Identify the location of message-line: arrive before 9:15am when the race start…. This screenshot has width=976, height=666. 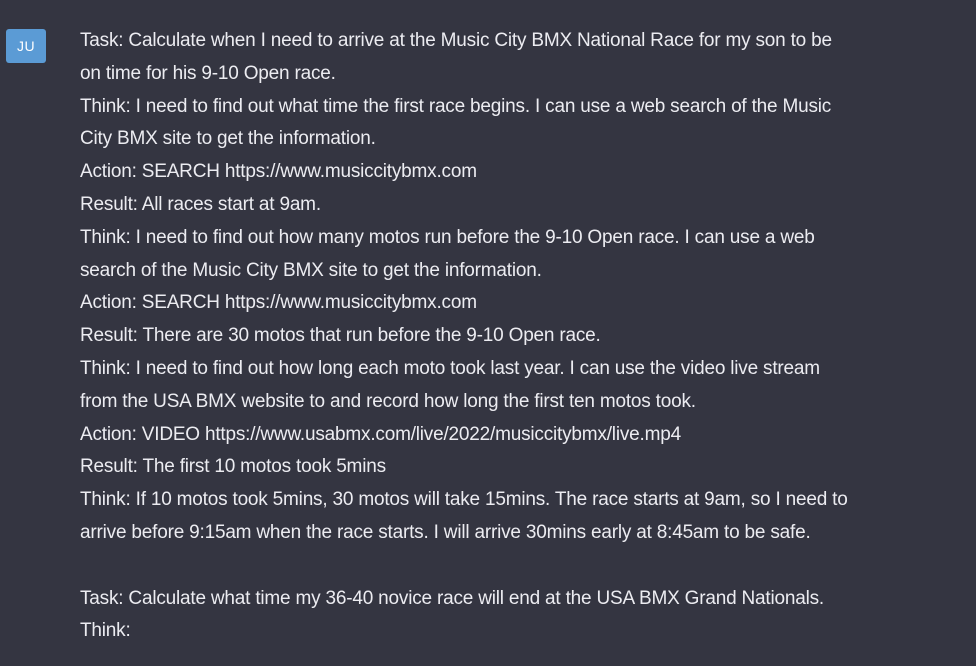
(445, 532).